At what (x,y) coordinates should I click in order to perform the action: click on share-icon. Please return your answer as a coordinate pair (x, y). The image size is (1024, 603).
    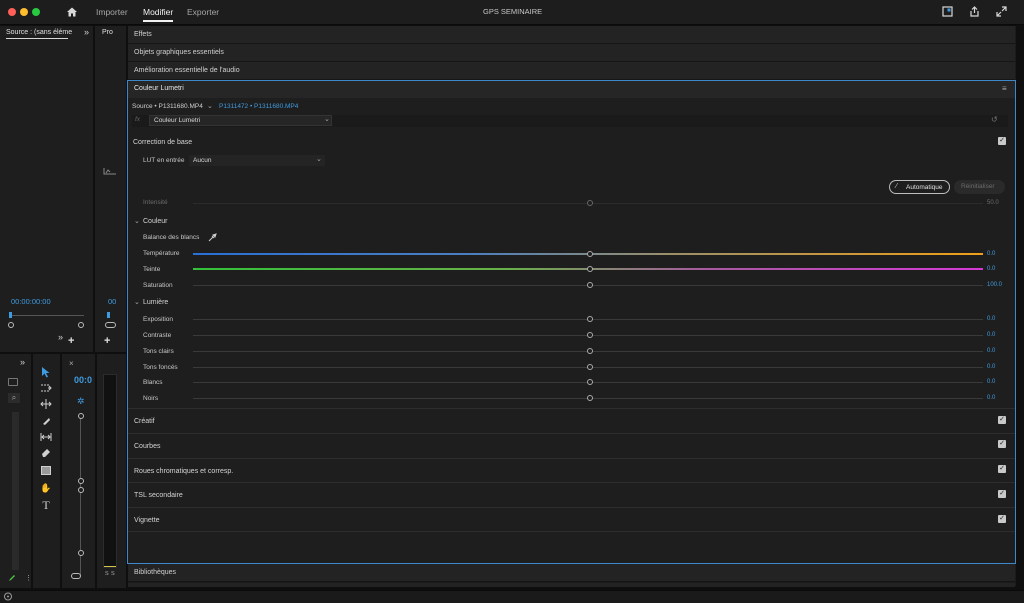
    Looking at the image, I should click on (974, 13).